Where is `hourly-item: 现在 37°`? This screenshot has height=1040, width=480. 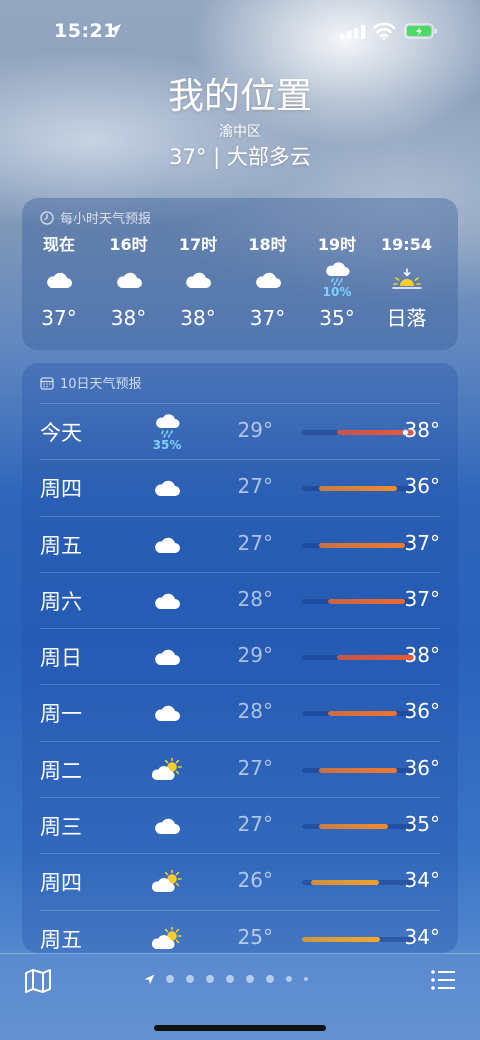 hourly-item: 现在 37° is located at coordinates (59, 289).